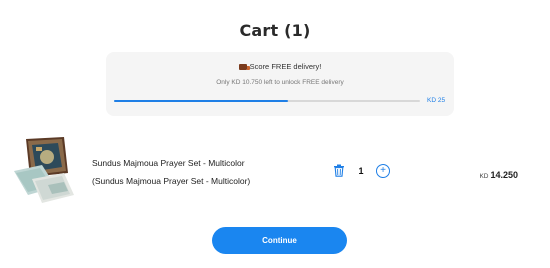  What do you see at coordinates (279, 240) in the screenshot?
I see `continue-button: Continue` at bounding box center [279, 240].